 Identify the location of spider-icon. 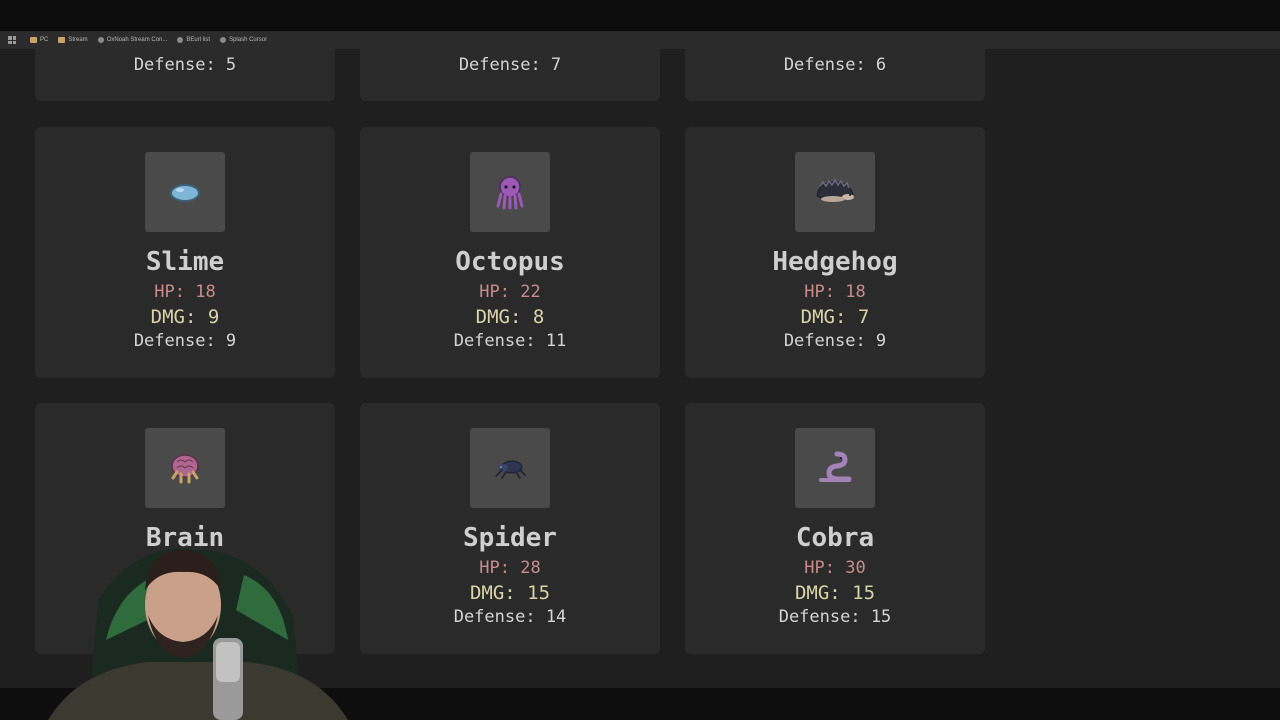
(510, 469).